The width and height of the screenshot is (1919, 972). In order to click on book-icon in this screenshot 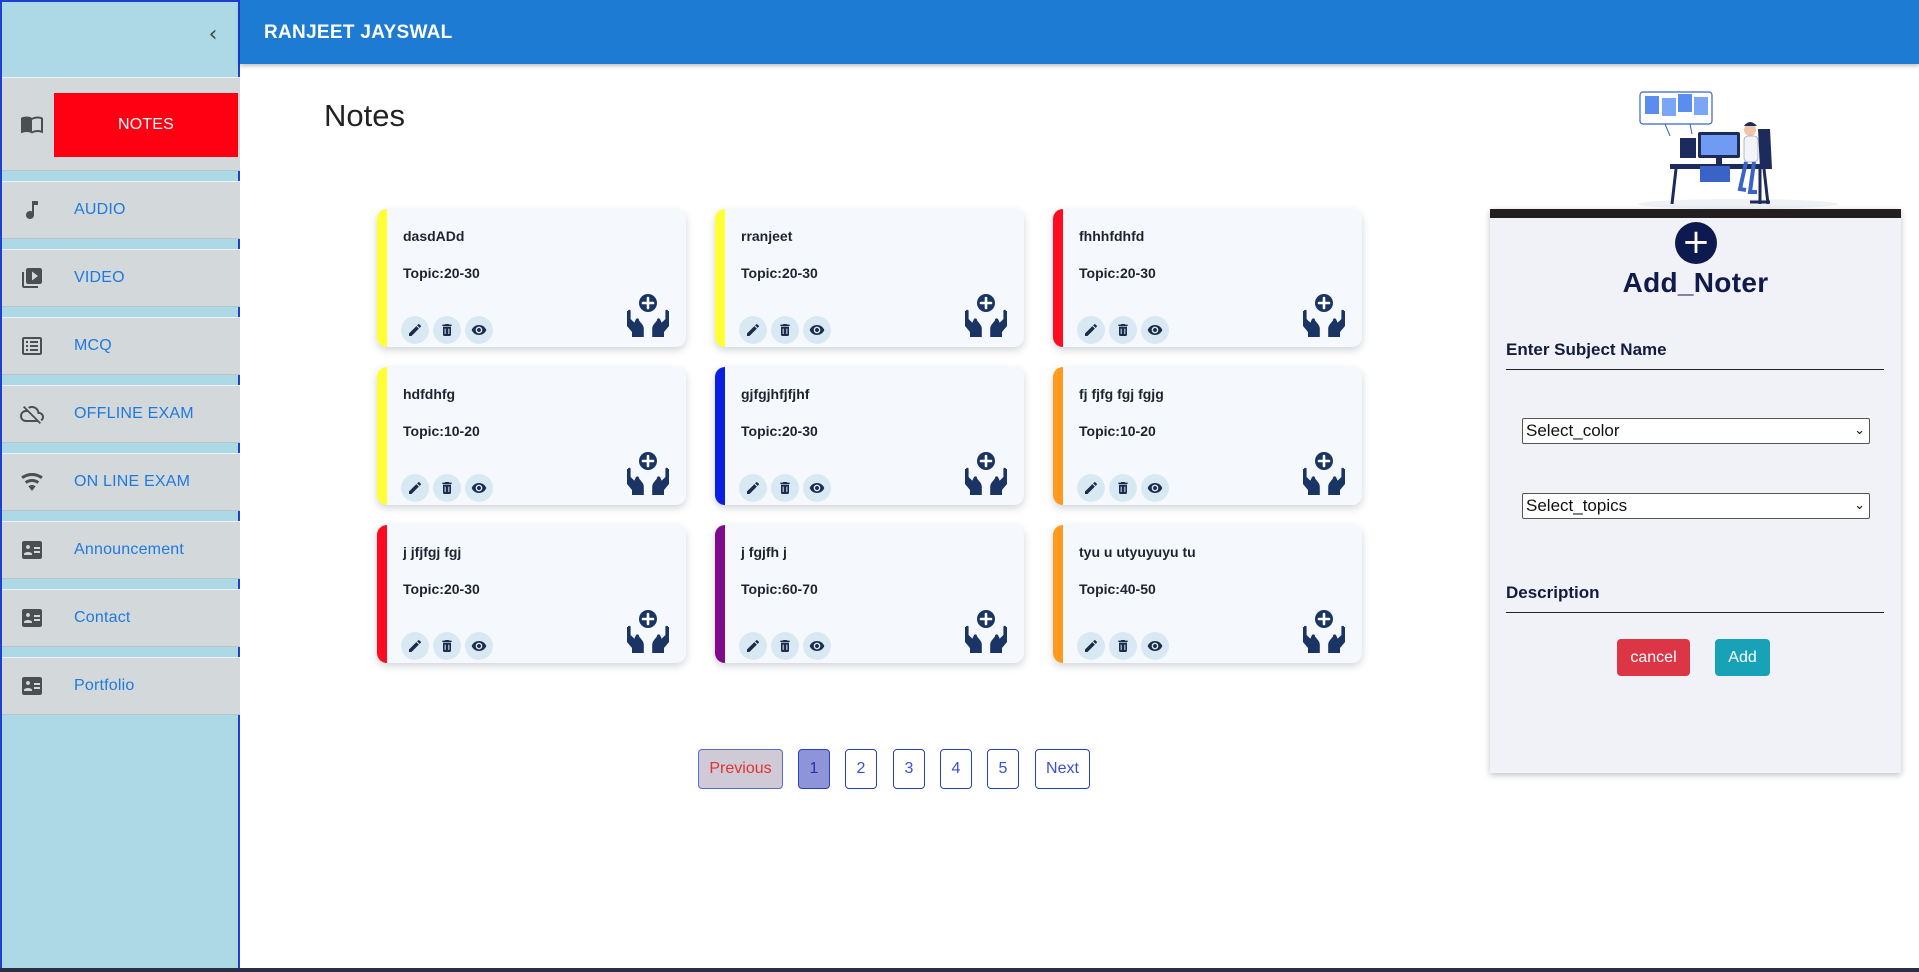, I will do `click(32, 124)`.